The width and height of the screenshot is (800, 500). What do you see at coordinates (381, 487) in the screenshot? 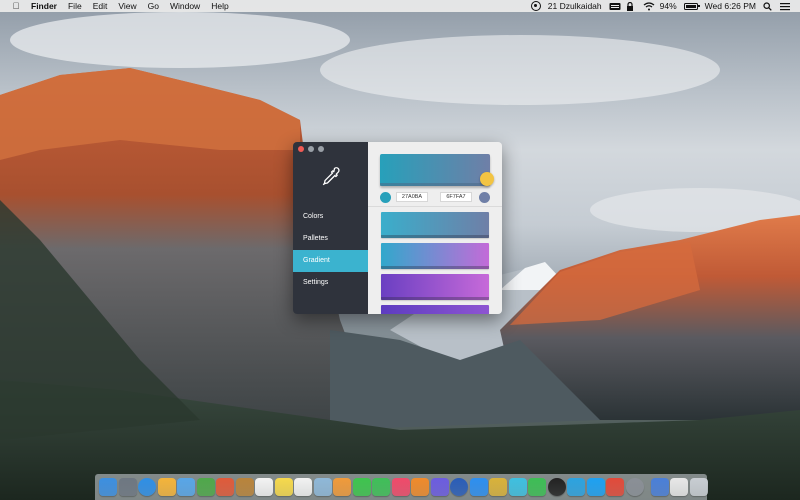
I see `facetime-icon` at bounding box center [381, 487].